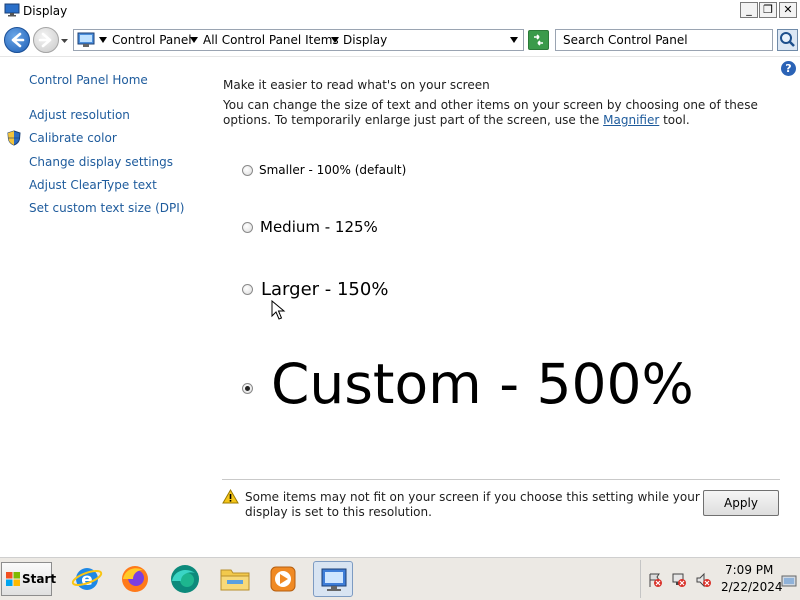  What do you see at coordinates (749, 570) in the screenshot?
I see `clock-time: 7:09 PM` at bounding box center [749, 570].